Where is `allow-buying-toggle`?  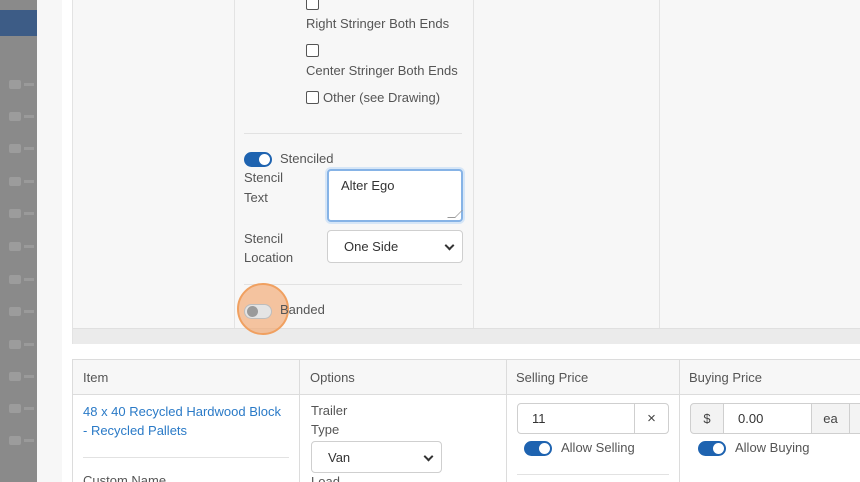
allow-buying-toggle is located at coordinates (712, 448).